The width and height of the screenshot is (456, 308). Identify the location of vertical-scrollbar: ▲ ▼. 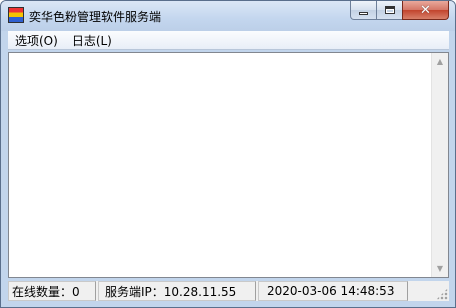
(439, 165).